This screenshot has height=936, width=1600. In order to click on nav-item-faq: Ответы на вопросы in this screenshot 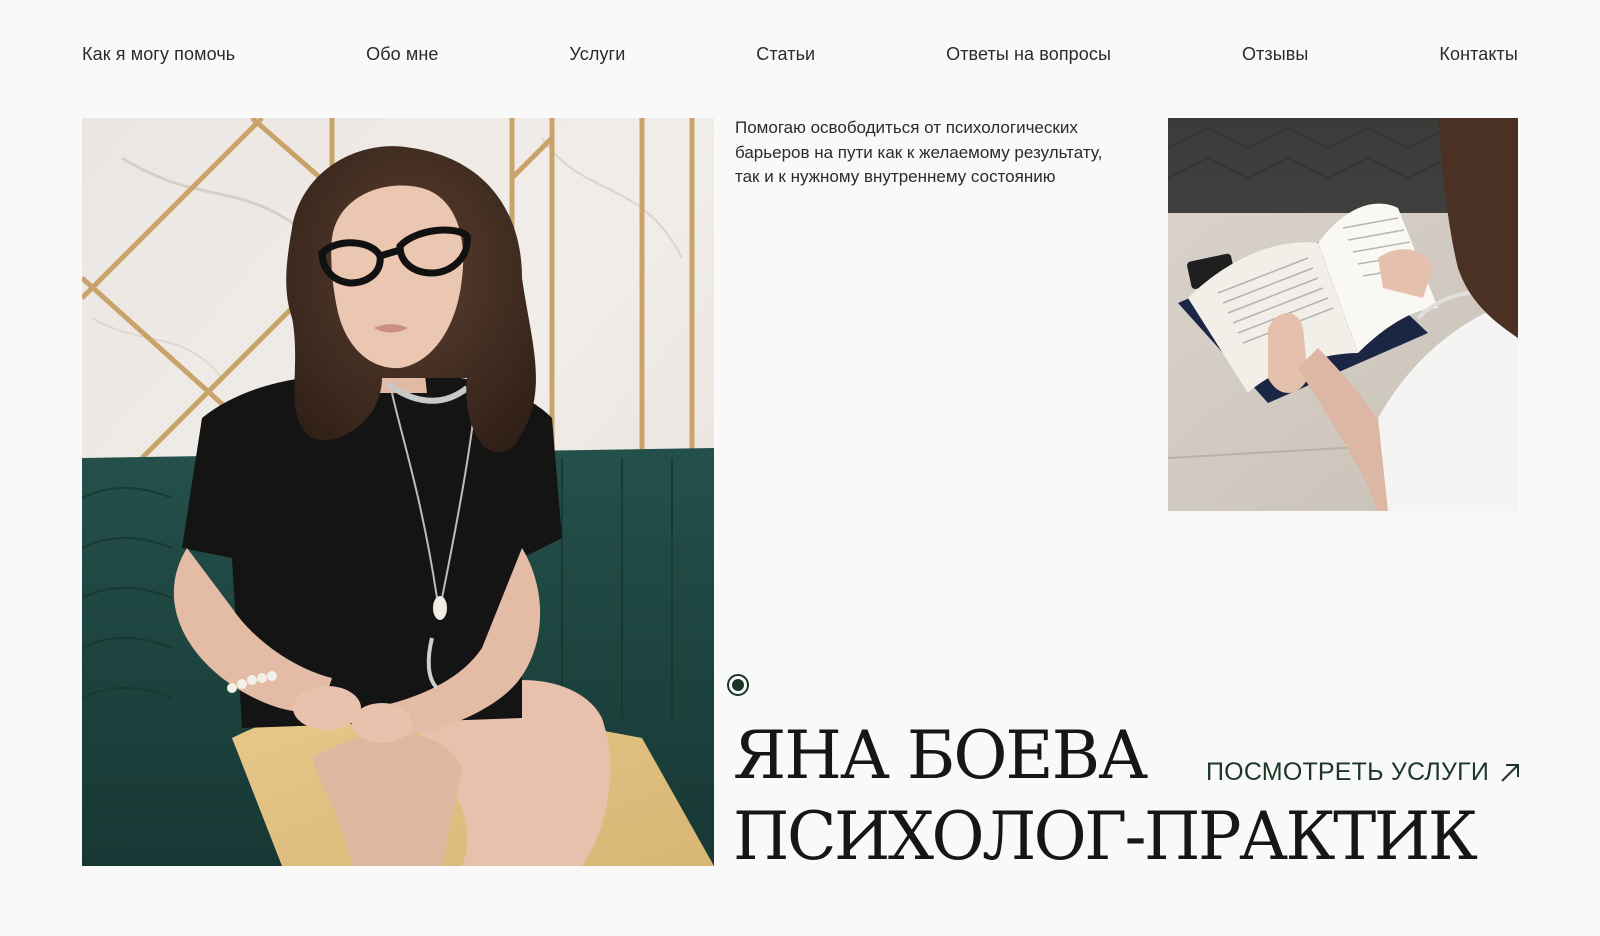, I will do `click(1028, 54)`.